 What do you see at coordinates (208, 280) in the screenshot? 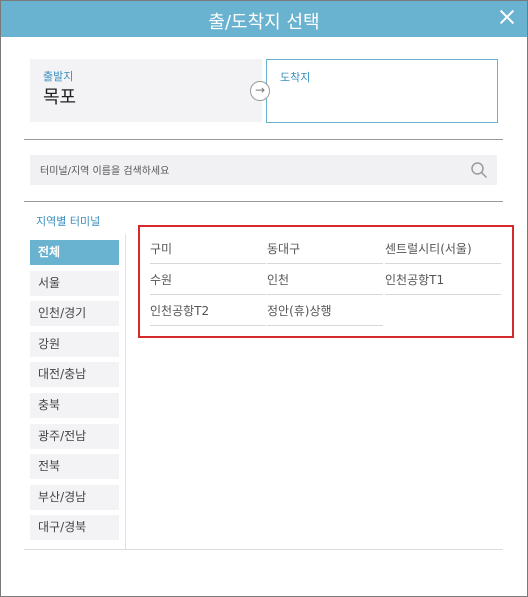
I see `terminal-item: 수원` at bounding box center [208, 280].